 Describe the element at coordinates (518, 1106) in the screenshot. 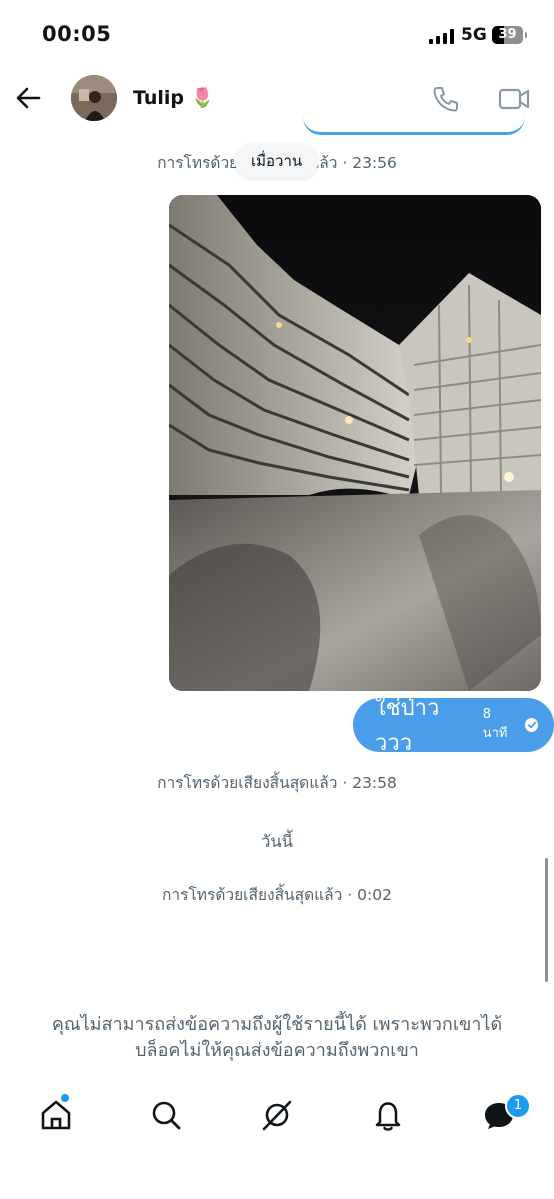

I see `messages-badge: 1` at that location.